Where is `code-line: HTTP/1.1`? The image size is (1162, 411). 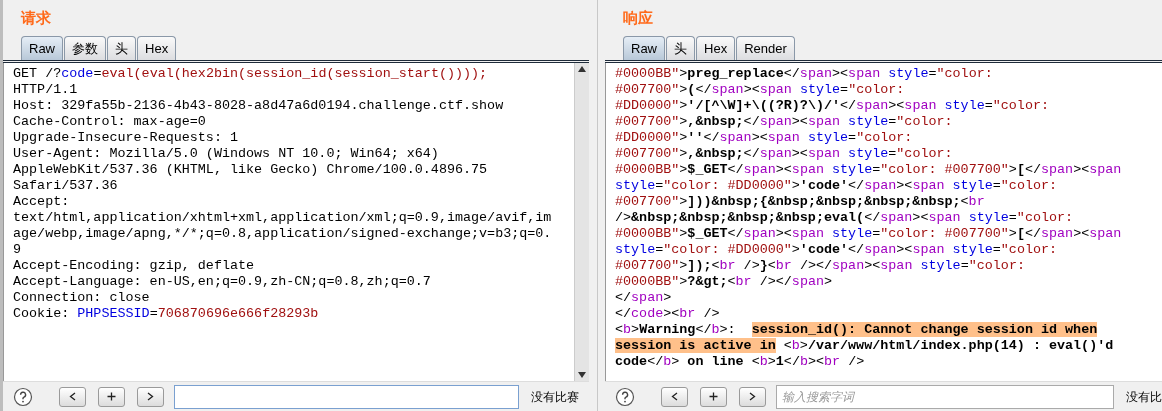 code-line: HTTP/1.1 is located at coordinates (46, 90).